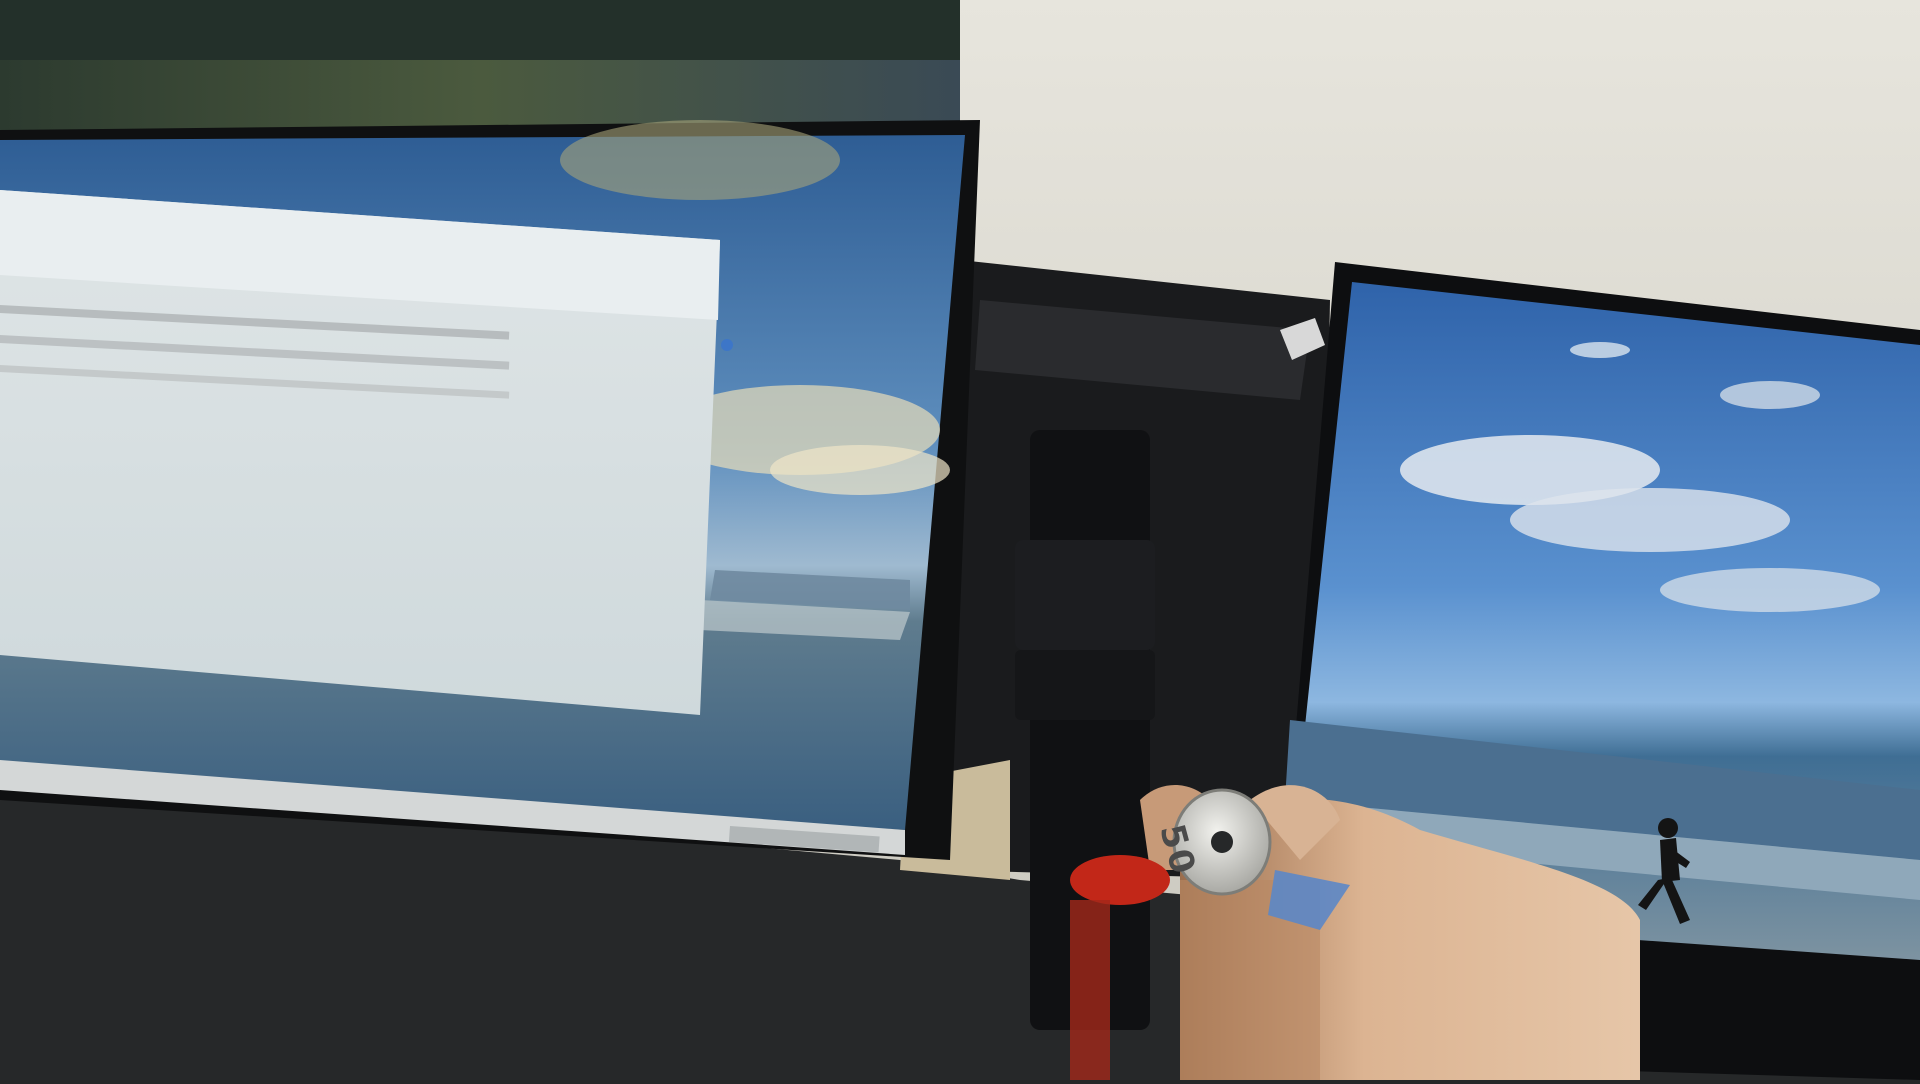  I want to click on red-object, so click(1120, 880).